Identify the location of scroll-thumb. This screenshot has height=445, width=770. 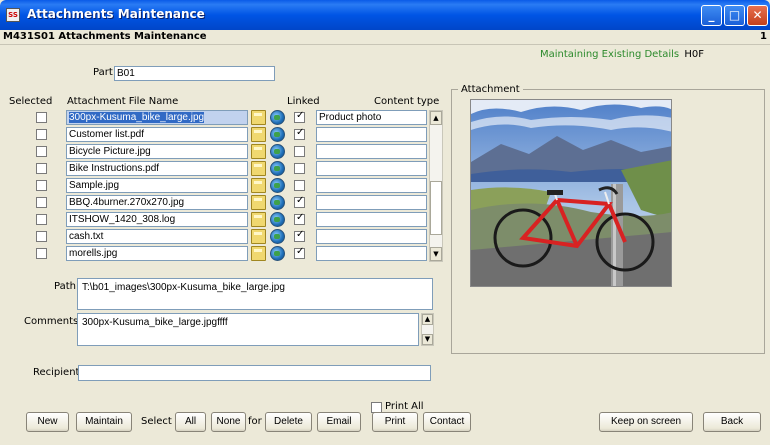
(436, 208).